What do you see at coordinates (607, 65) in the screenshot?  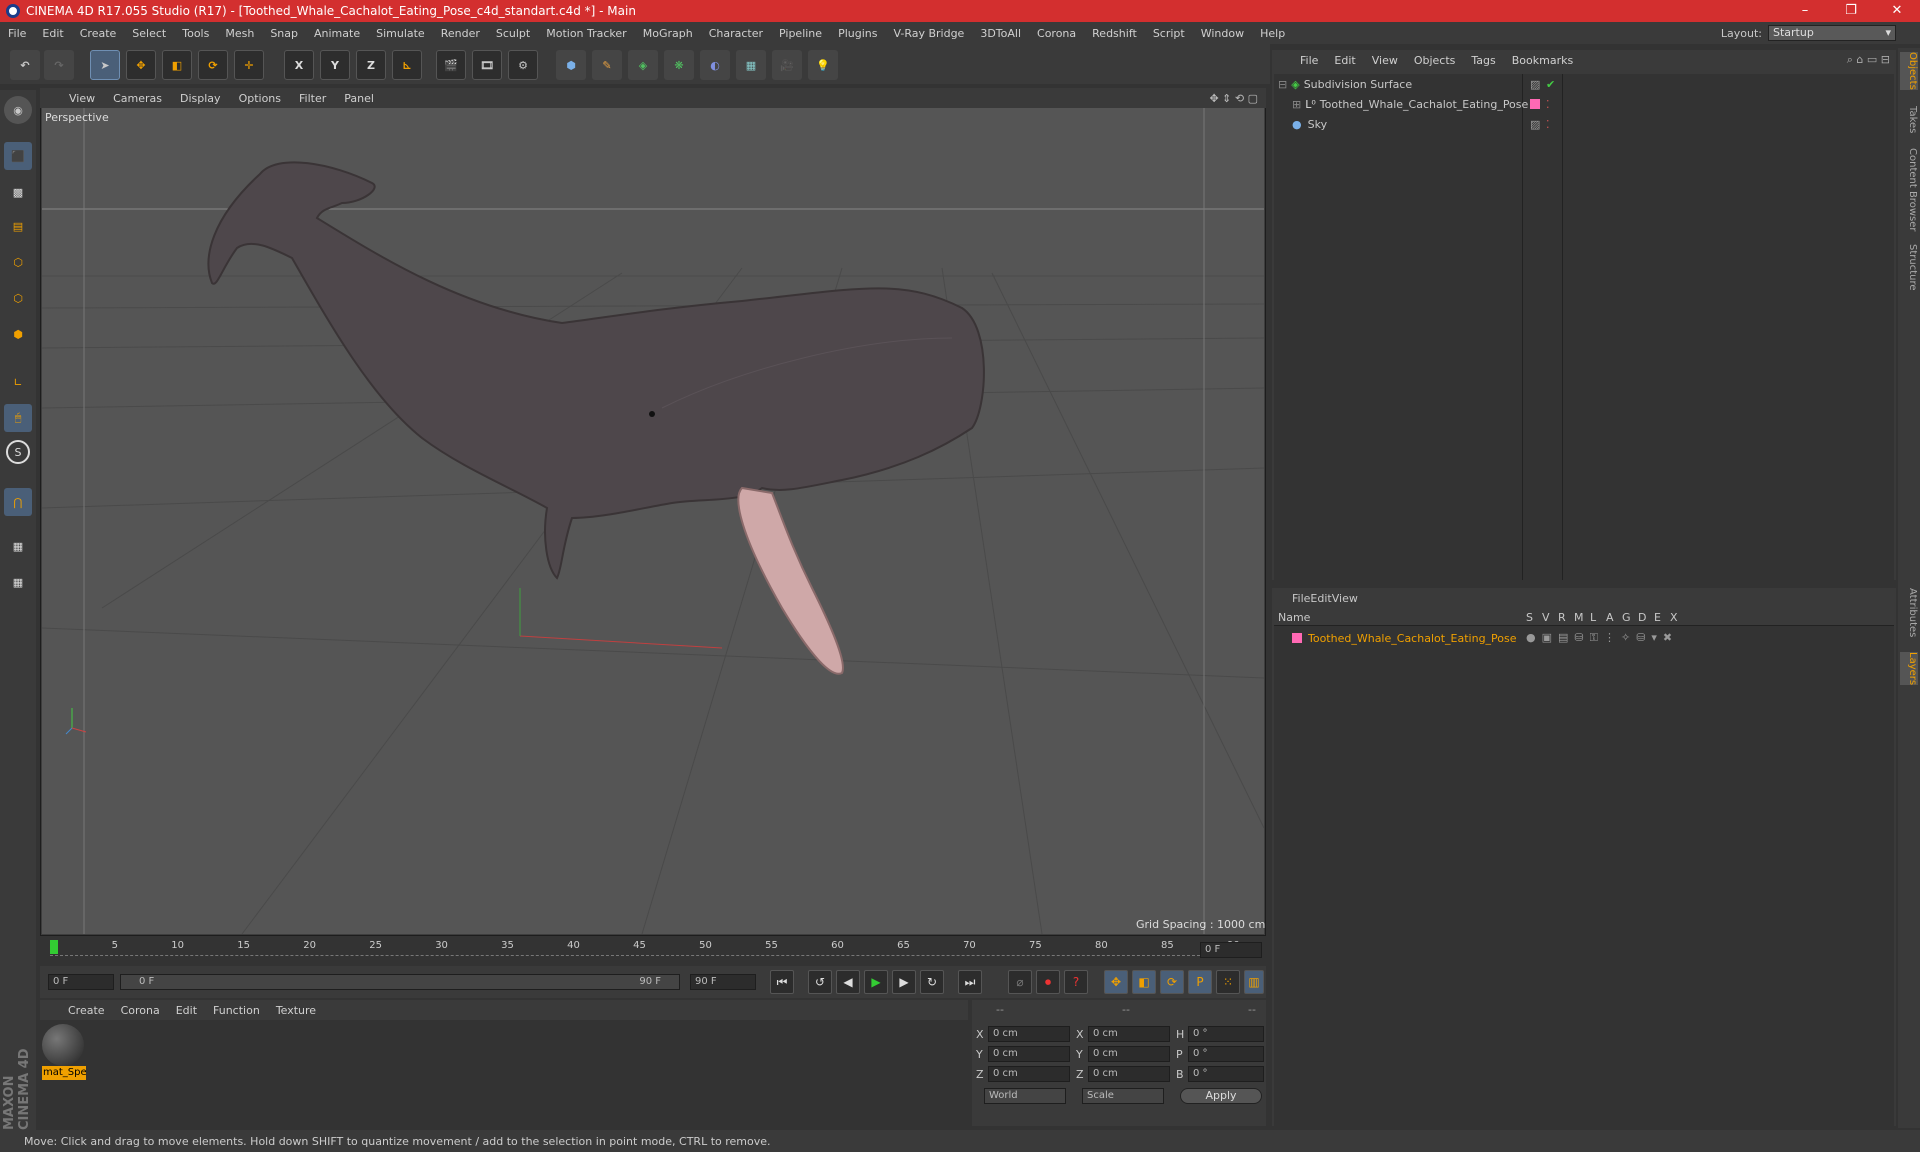 I see `pen-spline-icon: ✎` at bounding box center [607, 65].